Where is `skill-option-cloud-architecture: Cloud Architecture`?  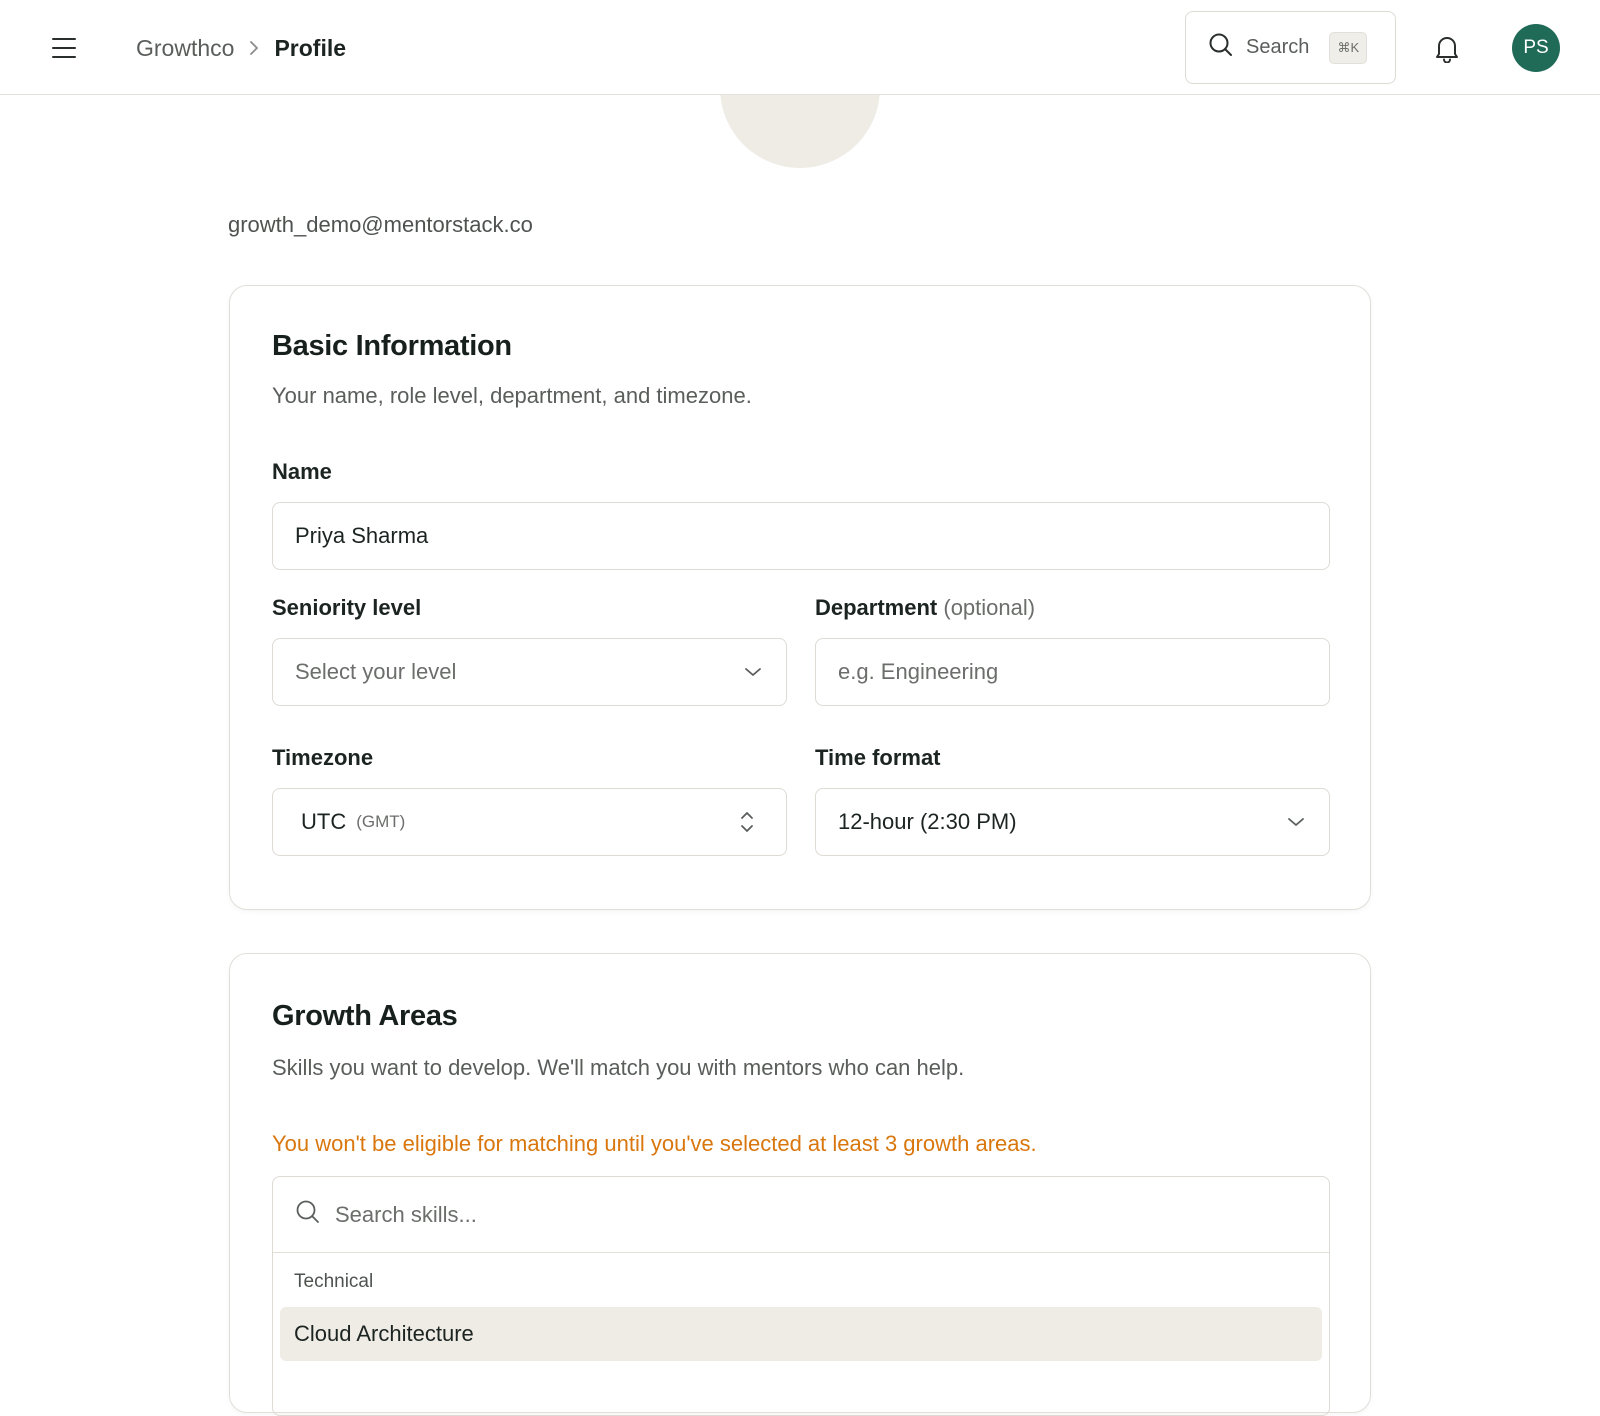 skill-option-cloud-architecture: Cloud Architecture is located at coordinates (801, 1334).